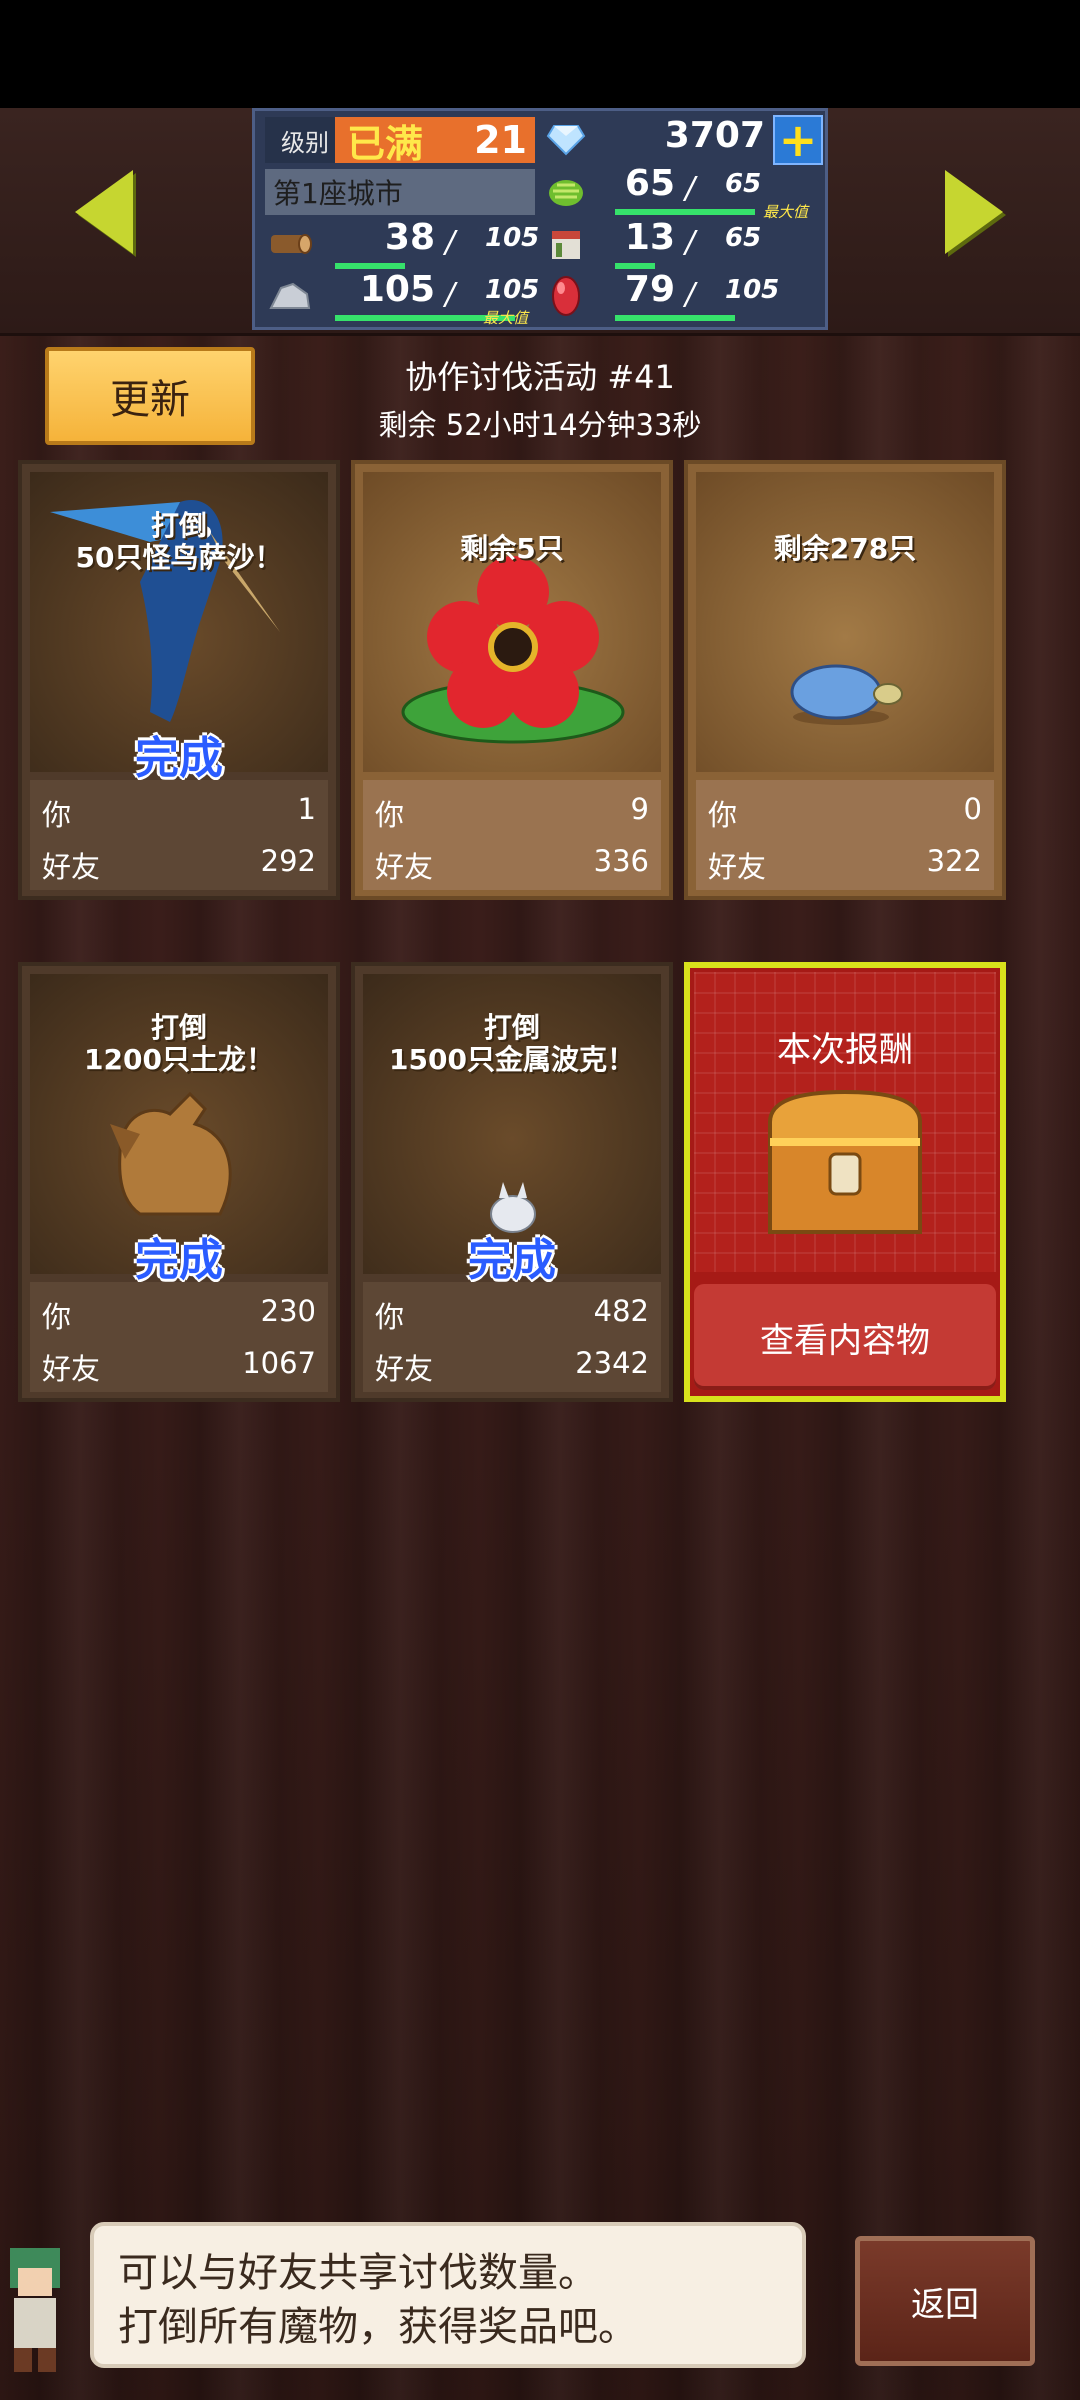 This screenshot has width=1080, height=2400. I want to click on wood-value: 38, so click(409, 237).